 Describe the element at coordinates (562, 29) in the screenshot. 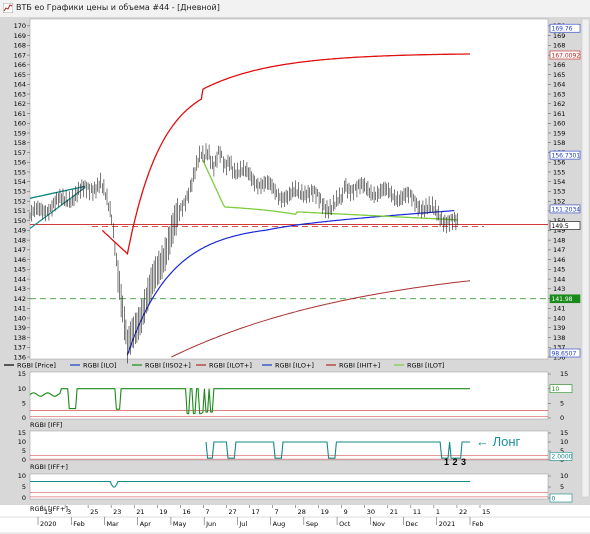

I see `value-marker-label: 169.76` at that location.